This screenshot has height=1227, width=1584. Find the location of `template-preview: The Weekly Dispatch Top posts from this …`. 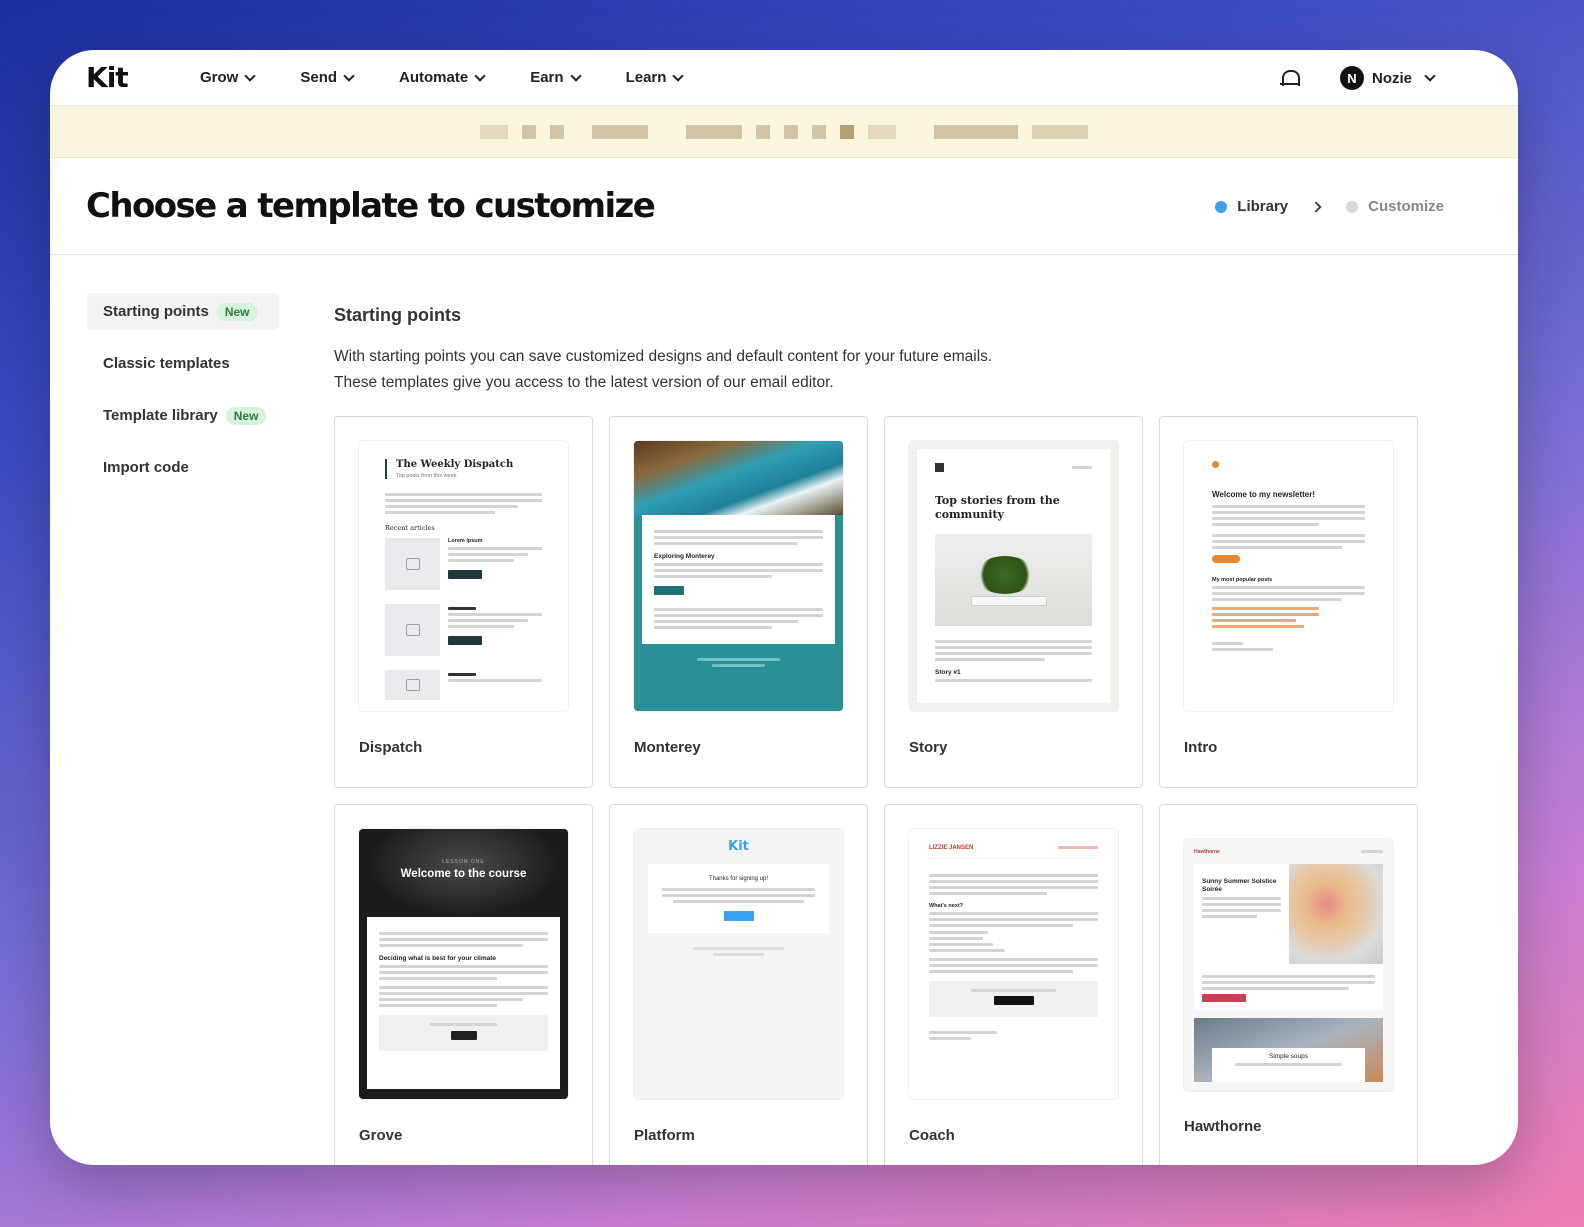

template-preview: The Weekly Dispatch Top posts from this … is located at coordinates (463, 576).